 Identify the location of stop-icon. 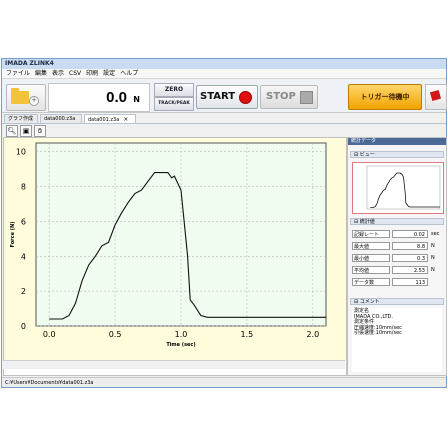
(306, 97).